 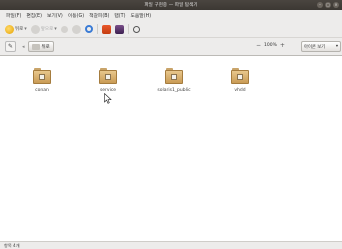 I want to click on file-name: vhdd, so click(x=240, y=90).